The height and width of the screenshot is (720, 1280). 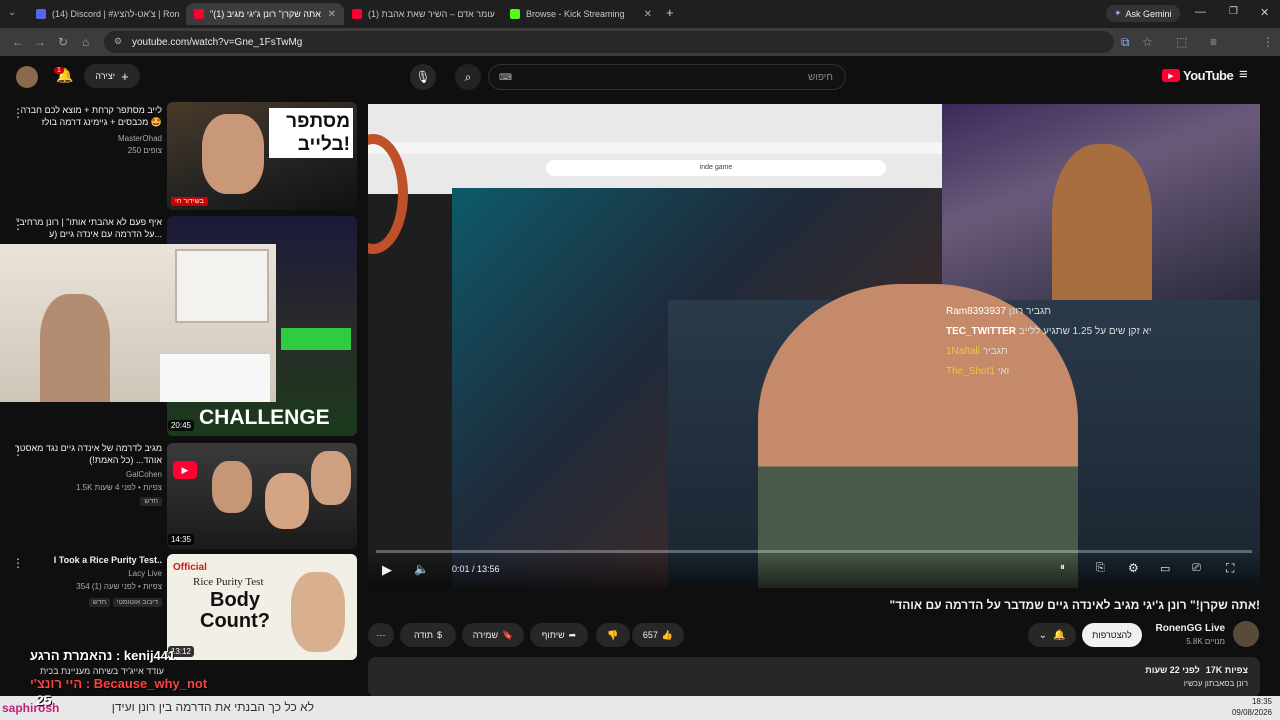 I want to click on dislike-button: 👎, so click(x=613, y=635).